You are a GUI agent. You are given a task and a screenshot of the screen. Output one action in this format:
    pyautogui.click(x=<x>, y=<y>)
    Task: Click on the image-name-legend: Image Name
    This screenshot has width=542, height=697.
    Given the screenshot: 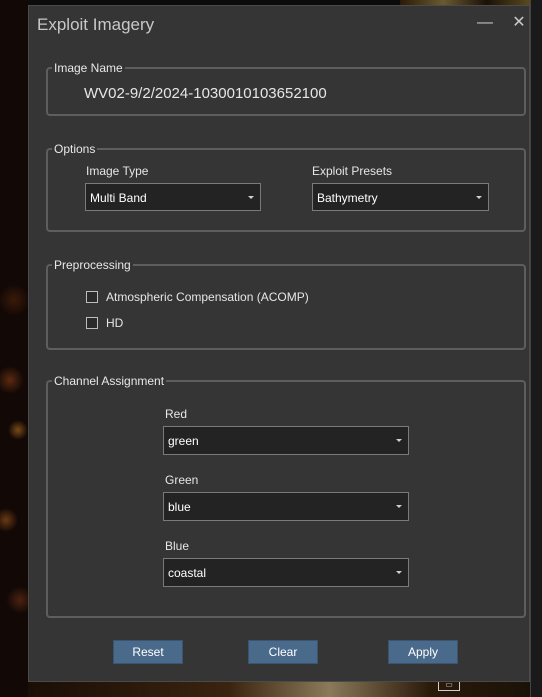 What is the action you would take?
    pyautogui.click(x=88, y=68)
    